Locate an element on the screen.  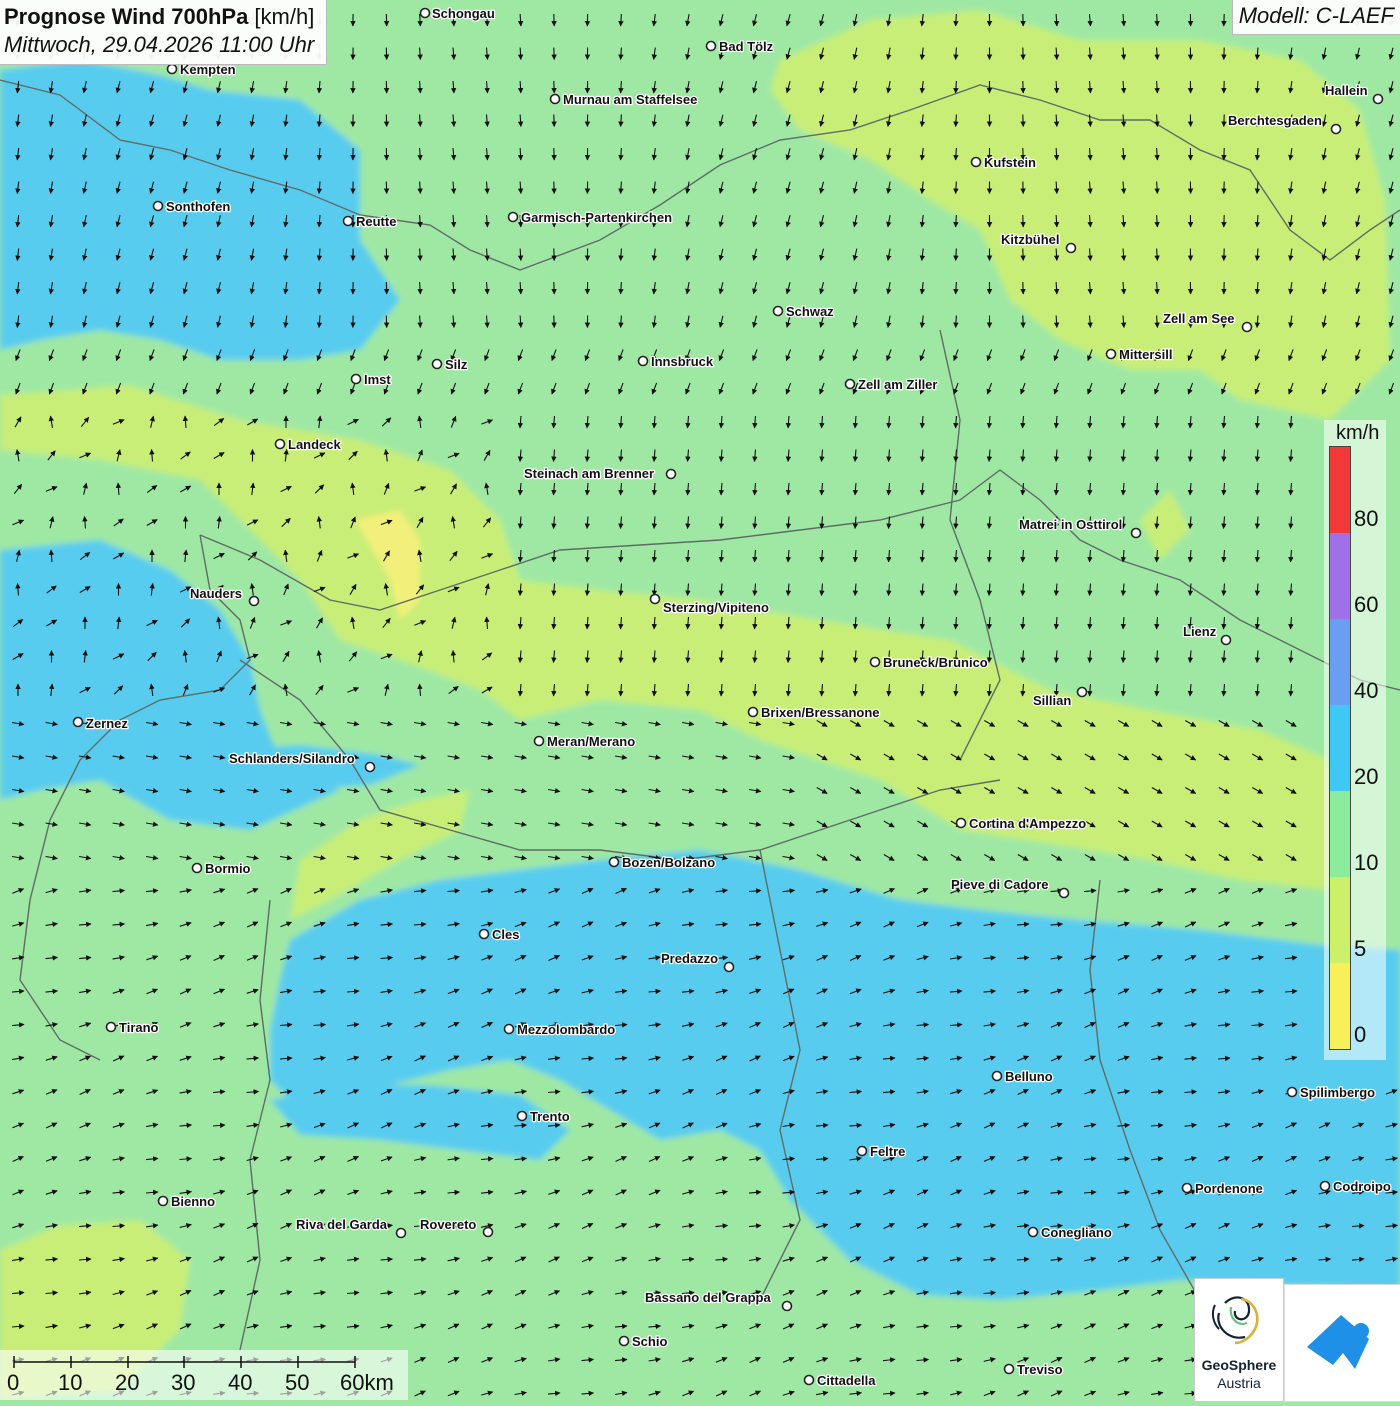
app-logo-mark-icon is located at coordinates (1342, 1343).